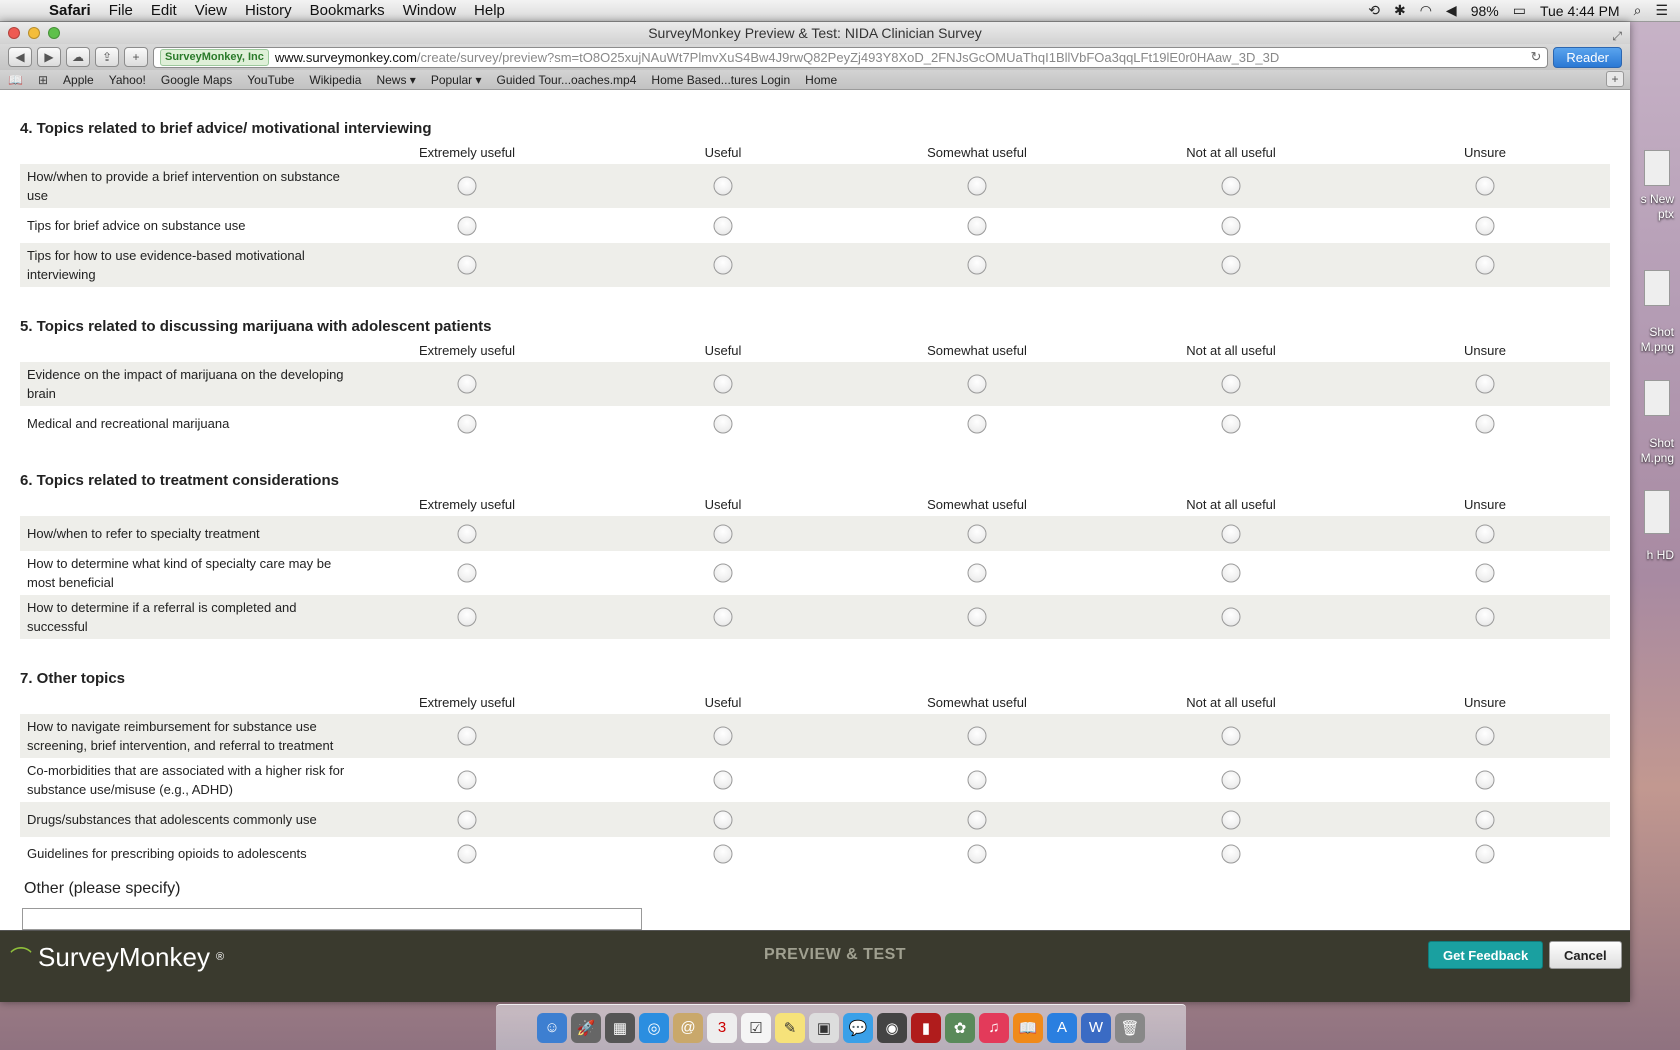 The image size is (1680, 1050). I want to click on desktop-drive-label: h HD, so click(1660, 555).